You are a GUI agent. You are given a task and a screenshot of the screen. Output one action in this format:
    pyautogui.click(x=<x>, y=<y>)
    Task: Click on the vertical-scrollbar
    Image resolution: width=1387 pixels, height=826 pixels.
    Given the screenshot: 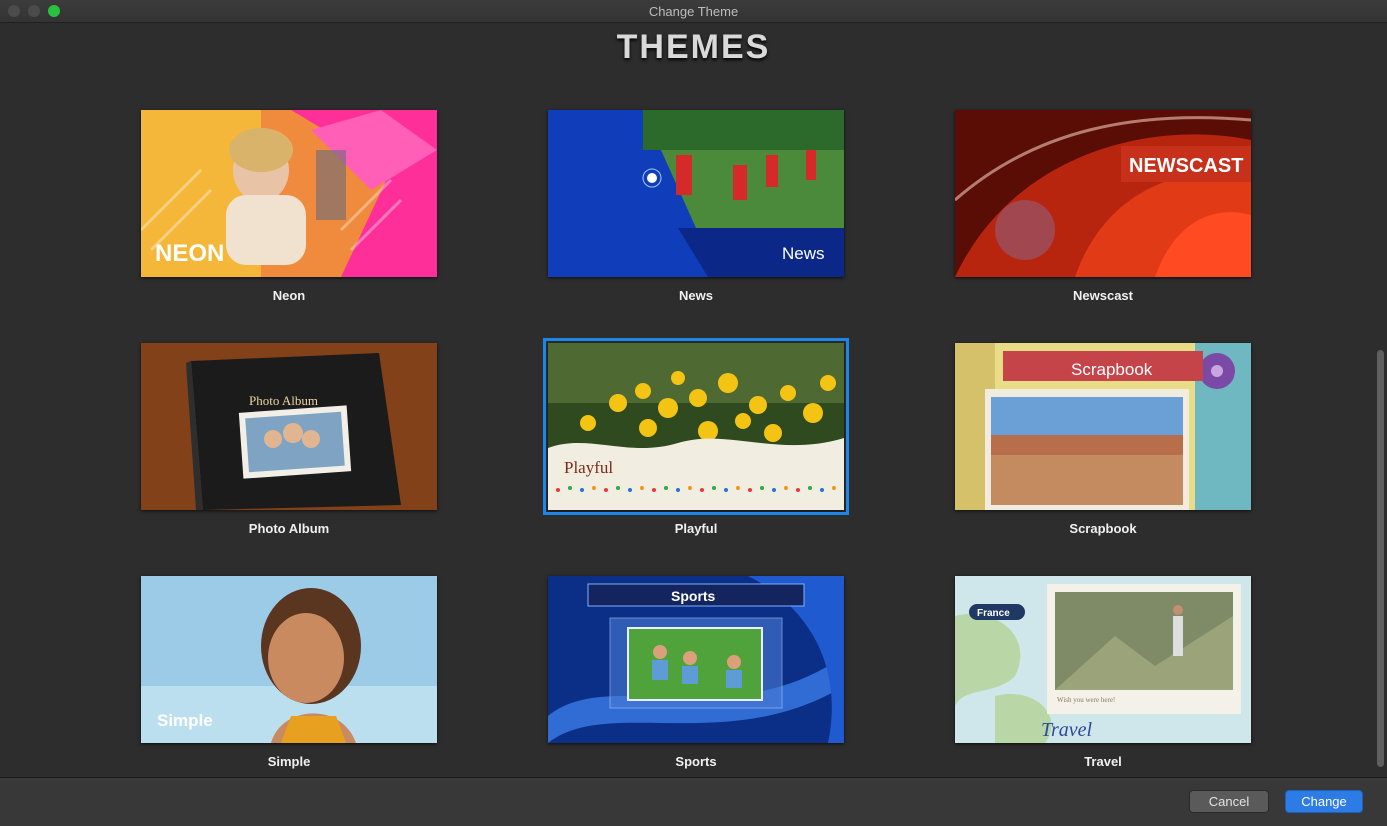 What is the action you would take?
    pyautogui.click(x=1380, y=558)
    